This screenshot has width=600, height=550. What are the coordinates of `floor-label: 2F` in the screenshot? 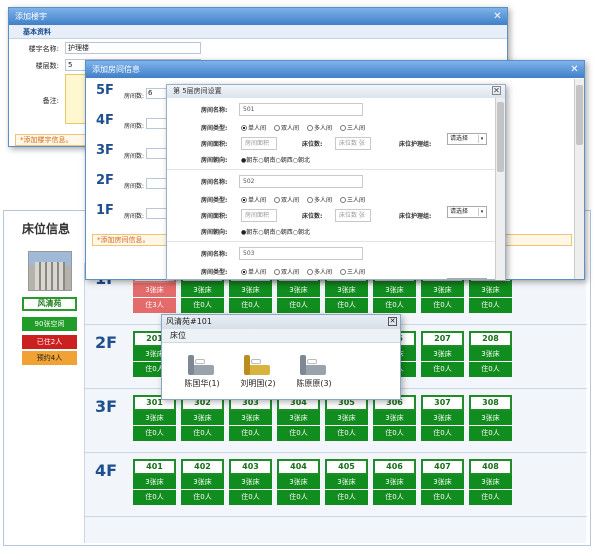 It's located at (105, 180).